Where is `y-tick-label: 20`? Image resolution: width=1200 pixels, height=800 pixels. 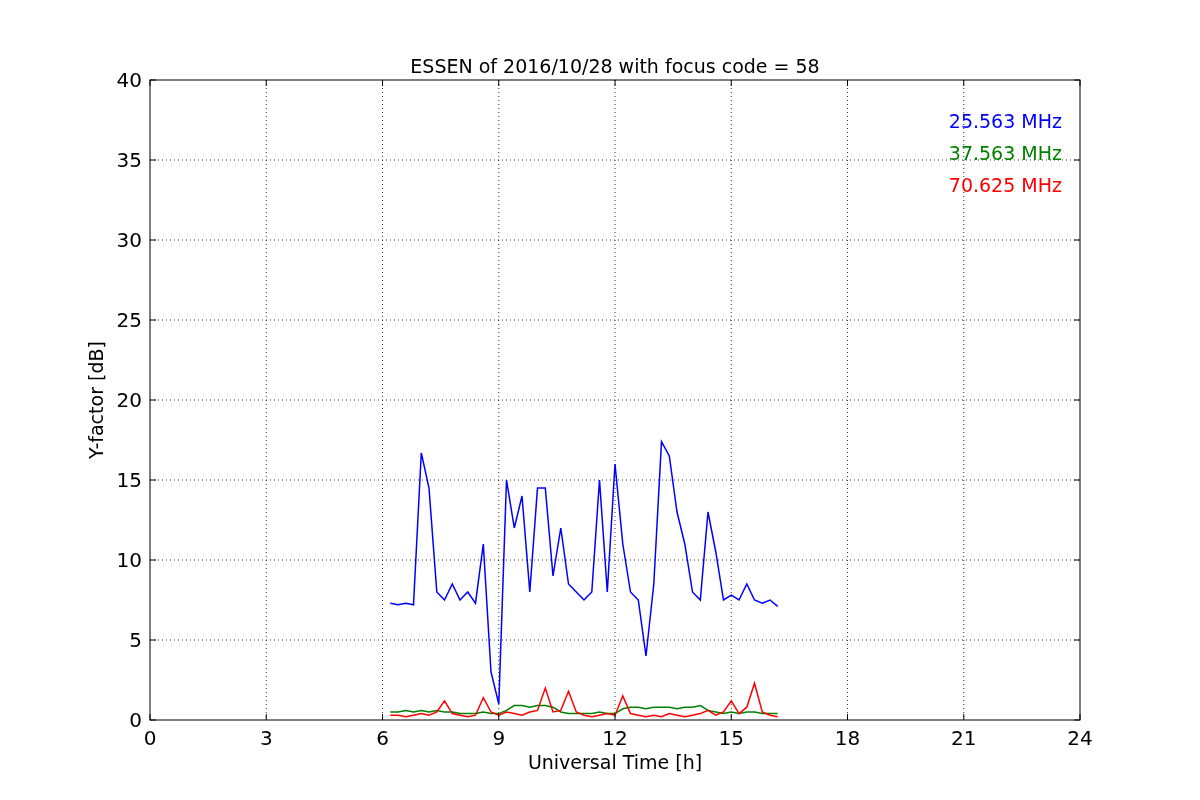
y-tick-label: 20 is located at coordinates (129, 400).